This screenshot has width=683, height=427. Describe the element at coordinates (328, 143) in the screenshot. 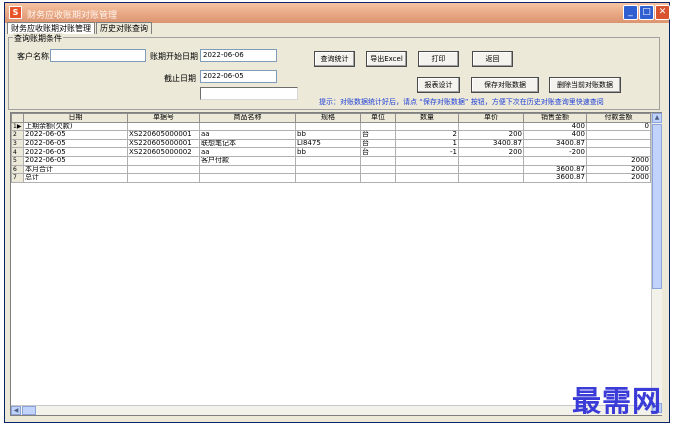

I see `table-cell: LI8475` at that location.